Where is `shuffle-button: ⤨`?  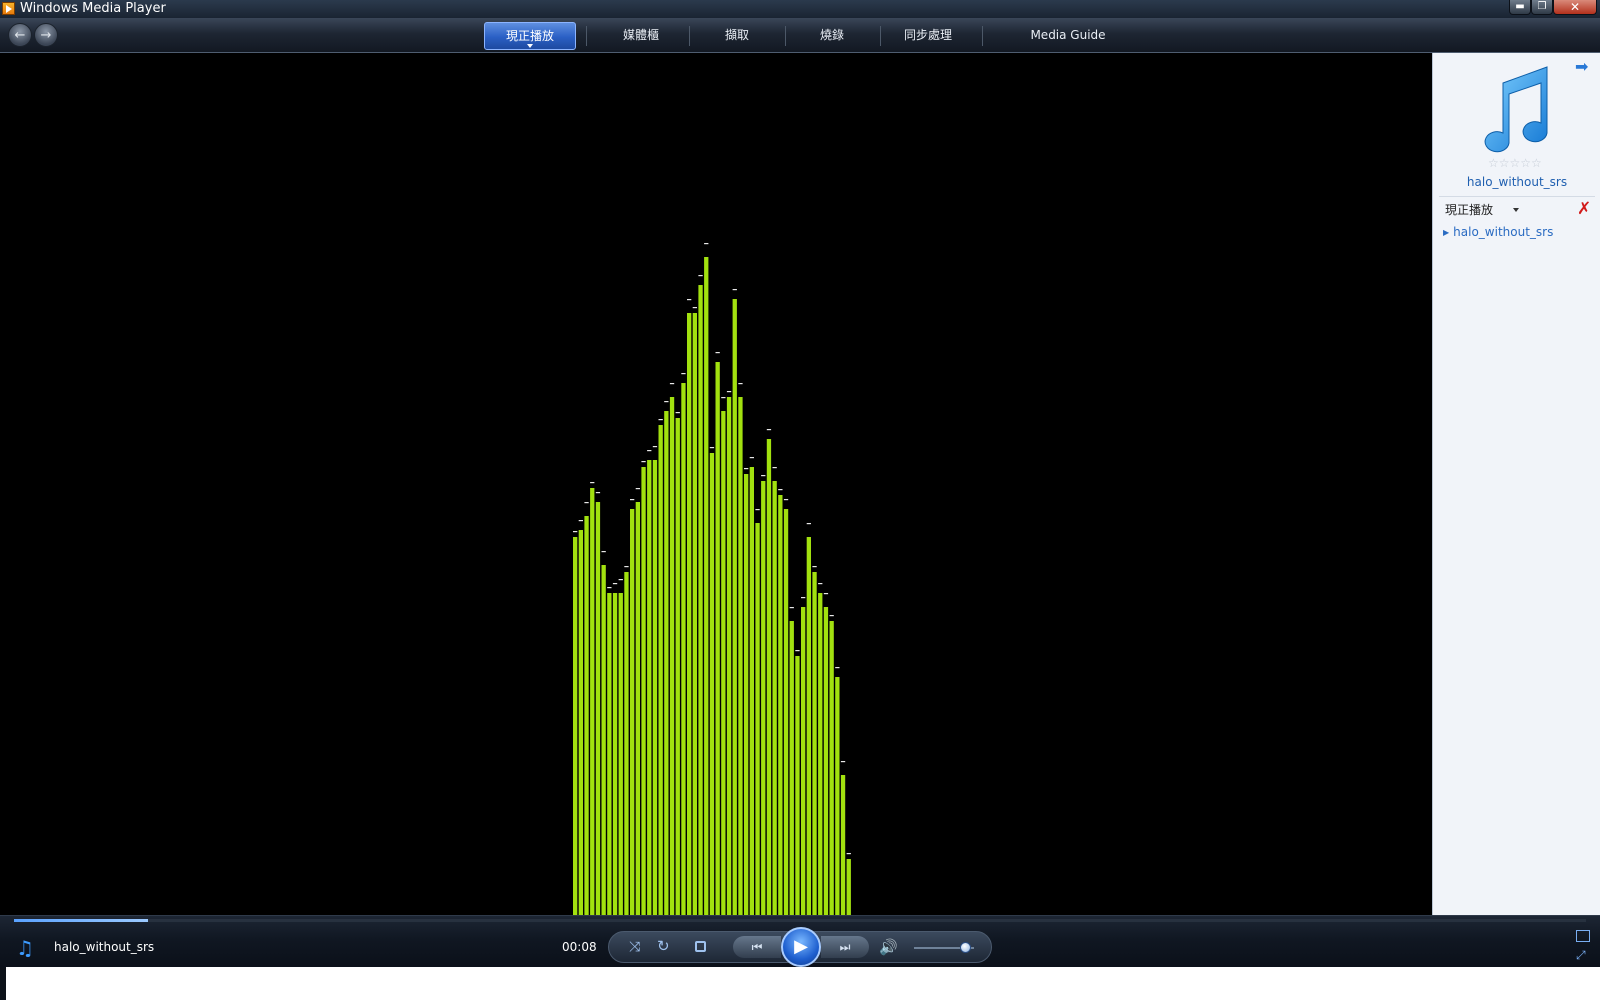 shuffle-button: ⤨ is located at coordinates (634, 947).